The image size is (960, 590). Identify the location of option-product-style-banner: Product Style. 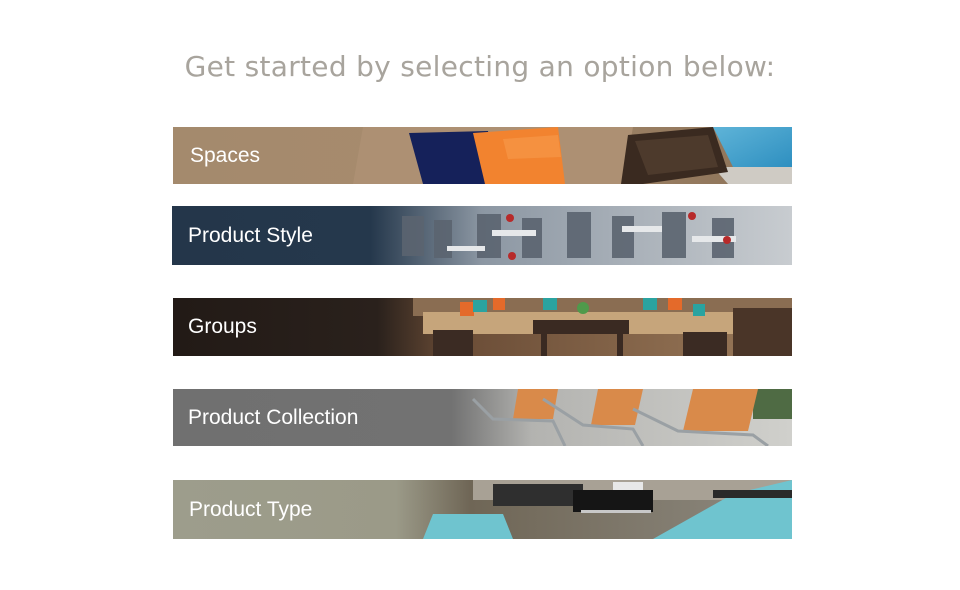
(482, 235).